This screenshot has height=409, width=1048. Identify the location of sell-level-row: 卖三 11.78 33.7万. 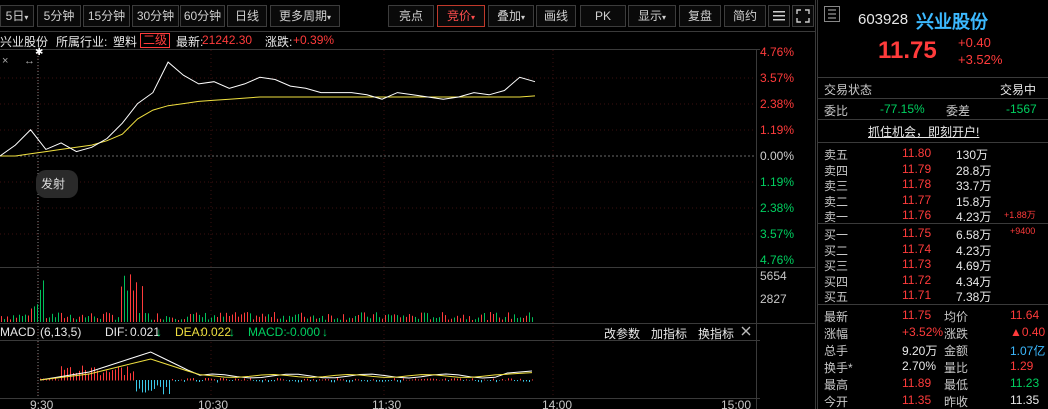
(933, 184).